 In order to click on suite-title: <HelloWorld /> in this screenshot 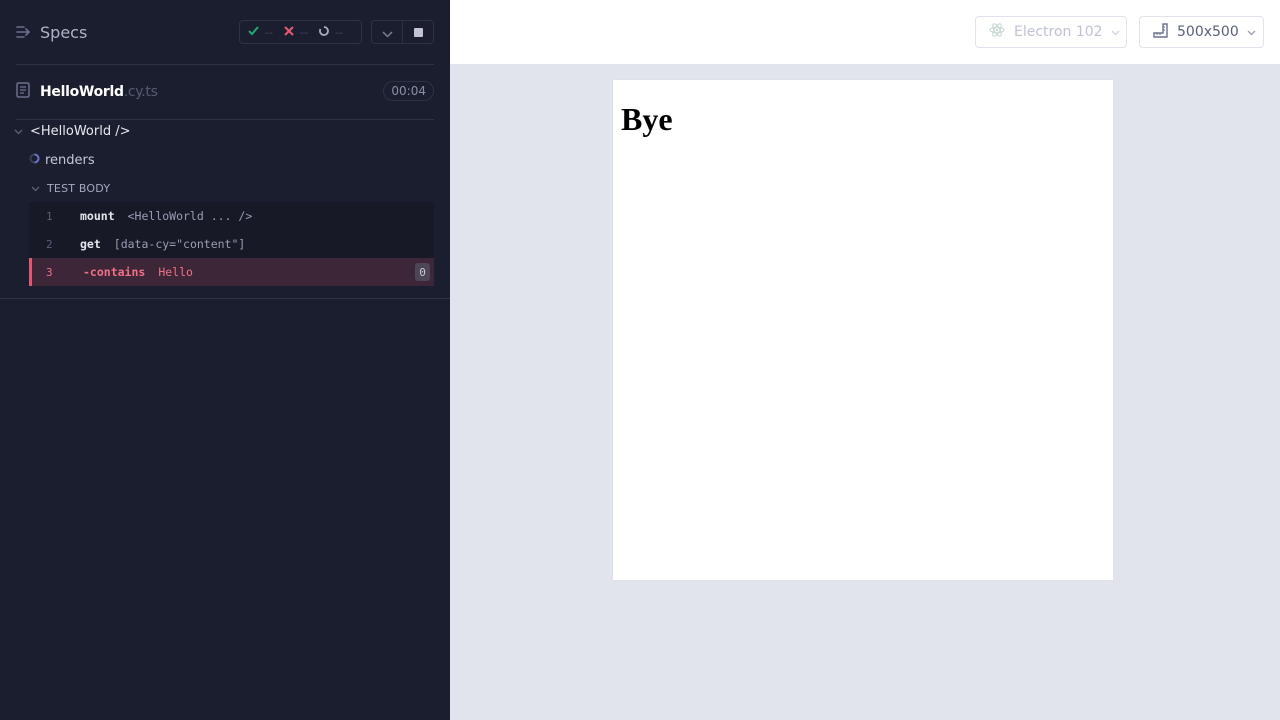, I will do `click(80, 131)`.